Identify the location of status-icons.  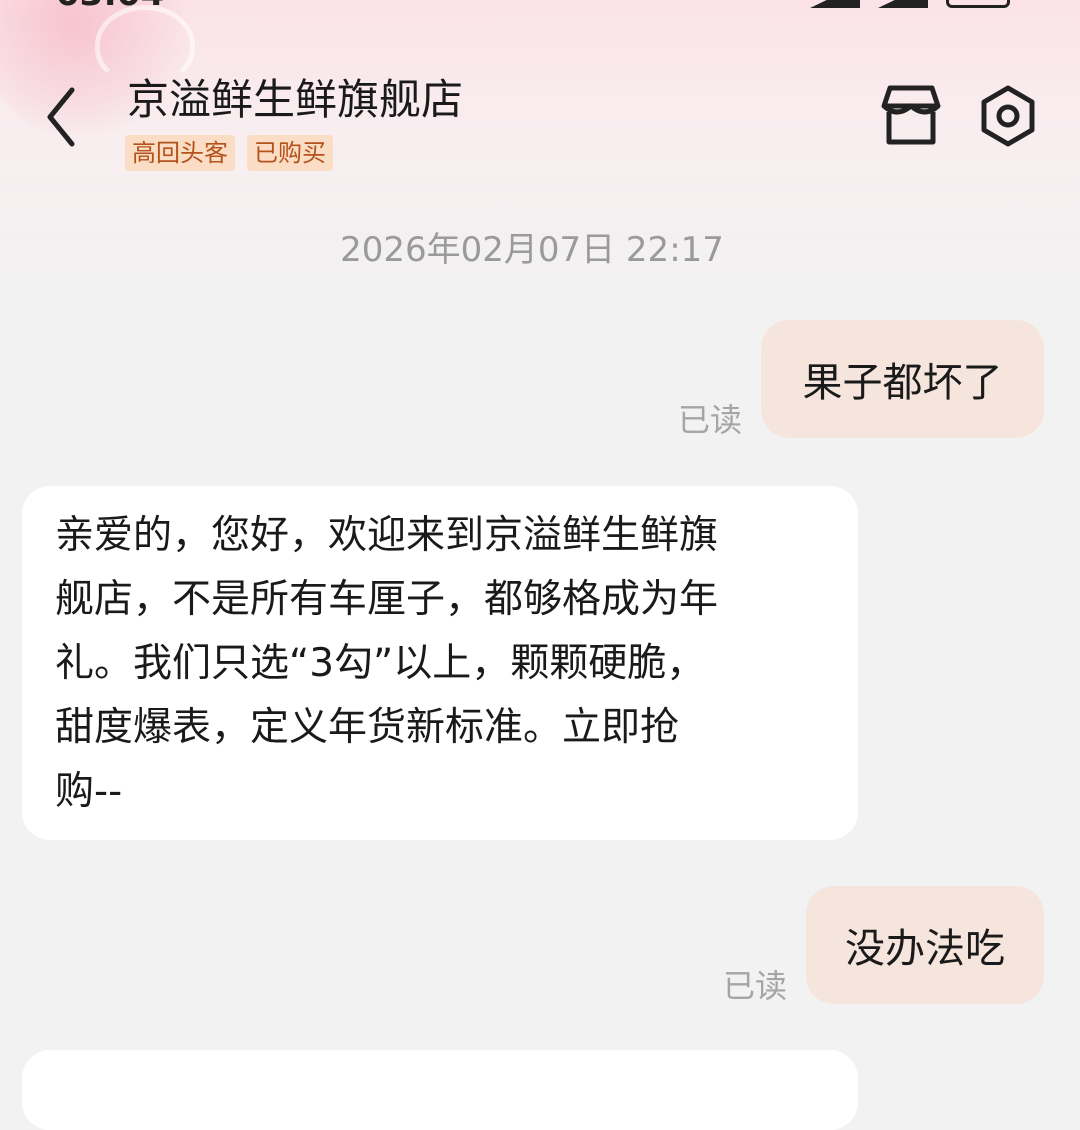
(910, 4).